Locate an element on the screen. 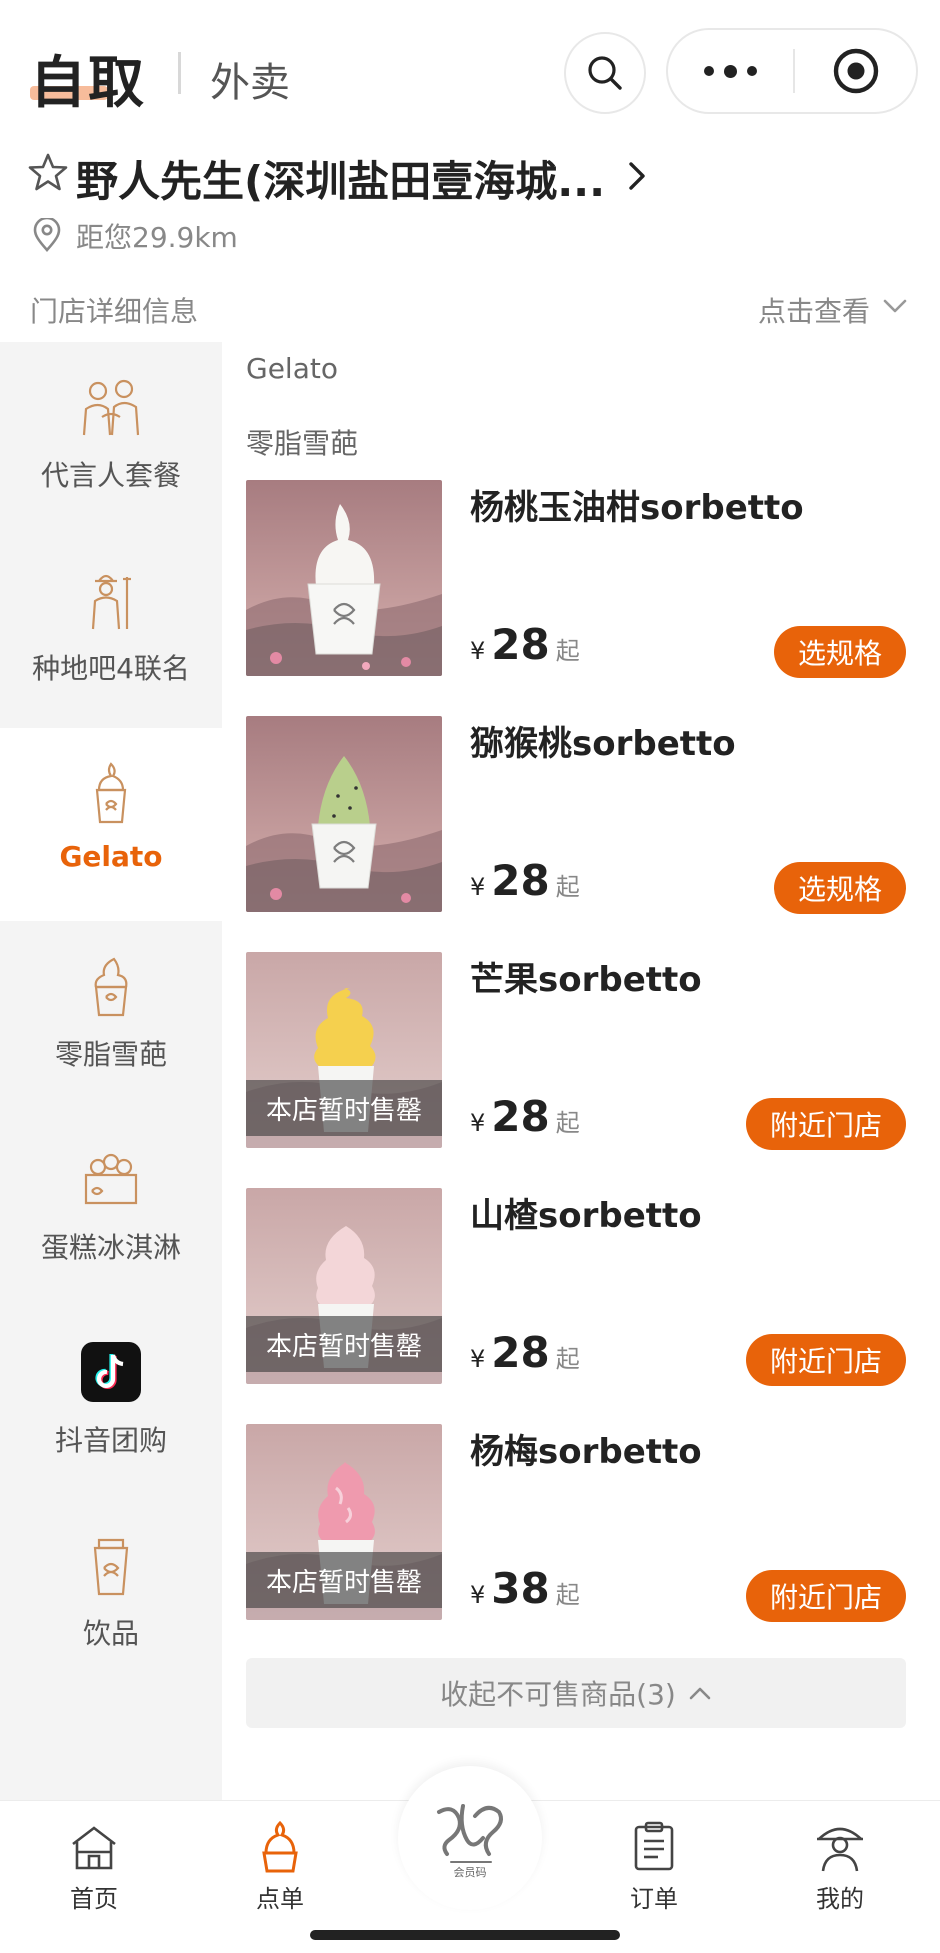 The image size is (940, 1953). tab-pickup: 自取 is located at coordinates (88, 78).